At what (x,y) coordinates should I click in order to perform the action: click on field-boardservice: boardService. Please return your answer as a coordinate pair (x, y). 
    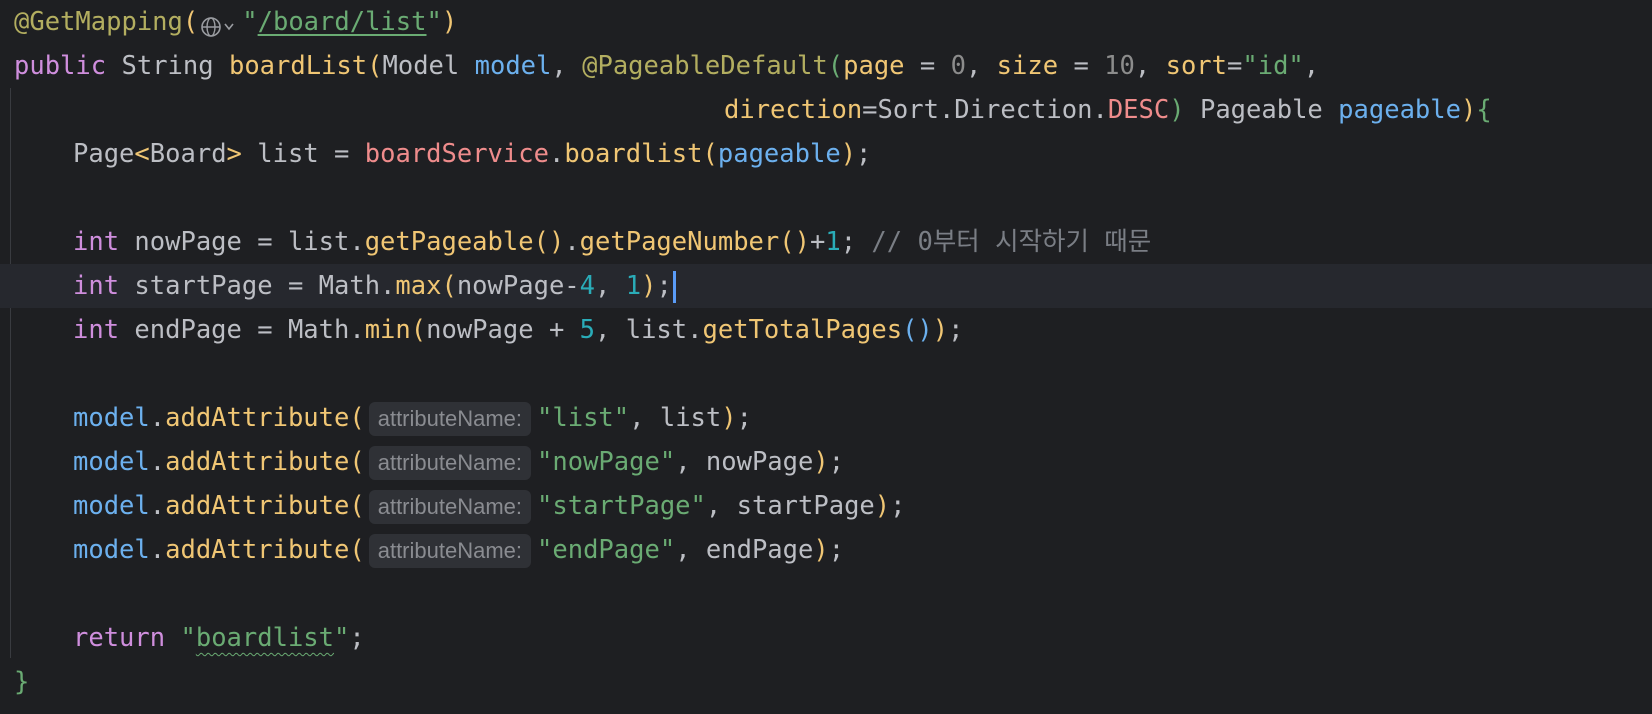
    Looking at the image, I should click on (456, 154).